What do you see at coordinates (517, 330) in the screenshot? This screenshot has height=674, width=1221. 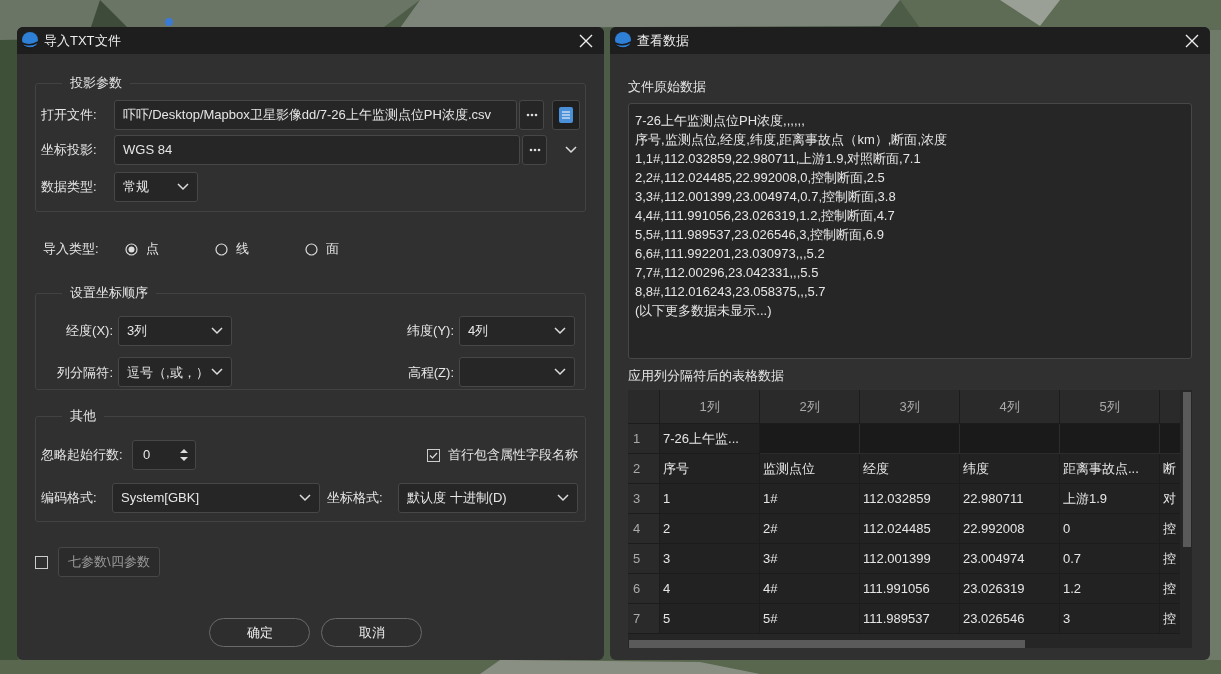 I see `dropdown: 4列` at bounding box center [517, 330].